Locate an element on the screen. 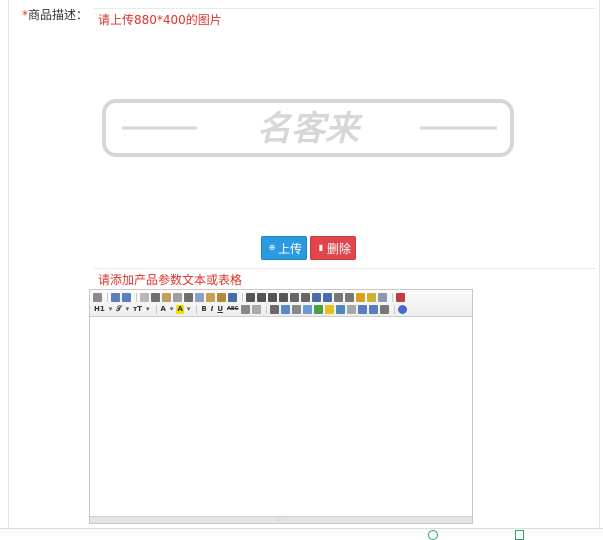 This screenshot has height=540, width=603. cut-icon is located at coordinates (188, 297).